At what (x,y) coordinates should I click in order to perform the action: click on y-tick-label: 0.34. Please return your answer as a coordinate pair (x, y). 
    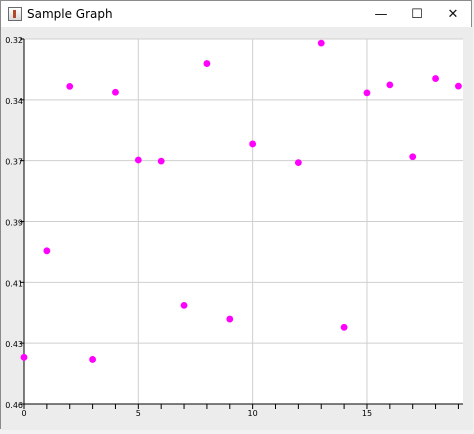
    Looking at the image, I should click on (14, 101).